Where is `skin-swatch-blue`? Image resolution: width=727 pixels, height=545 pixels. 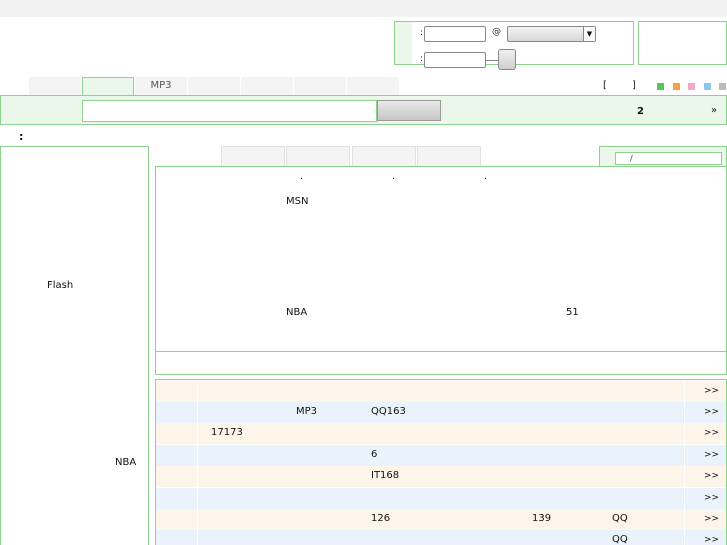 skin-swatch-blue is located at coordinates (707, 86).